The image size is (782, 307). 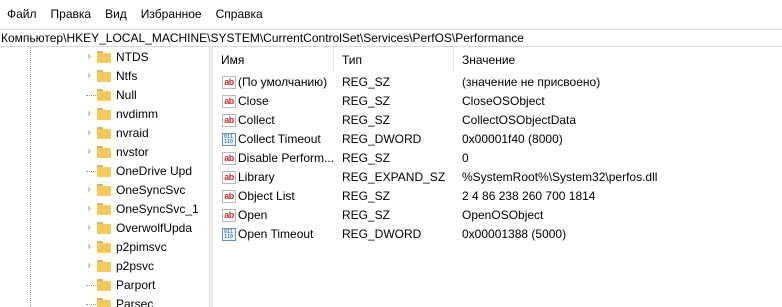 What do you see at coordinates (256, 120) in the screenshot?
I see `value-name: Collect` at bounding box center [256, 120].